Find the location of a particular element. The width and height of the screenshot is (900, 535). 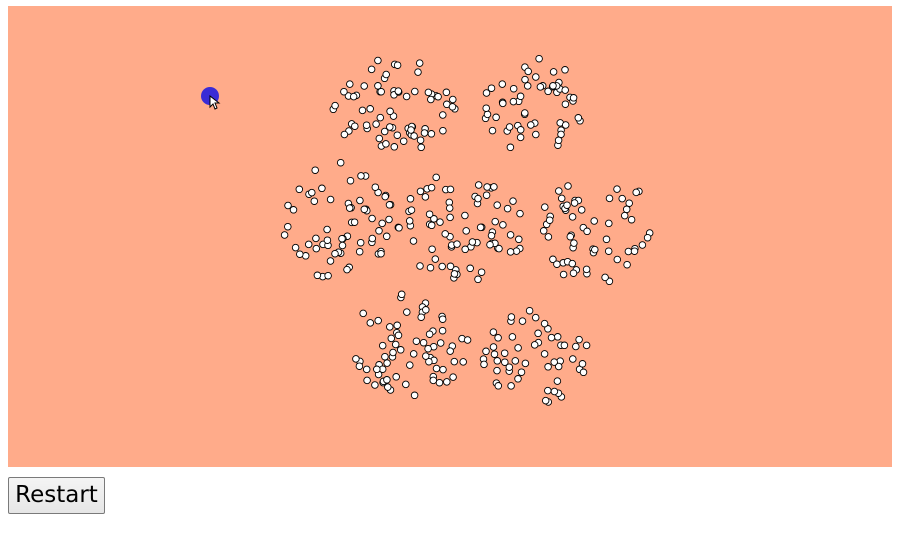

restart-button: Restart is located at coordinates (56, 495).